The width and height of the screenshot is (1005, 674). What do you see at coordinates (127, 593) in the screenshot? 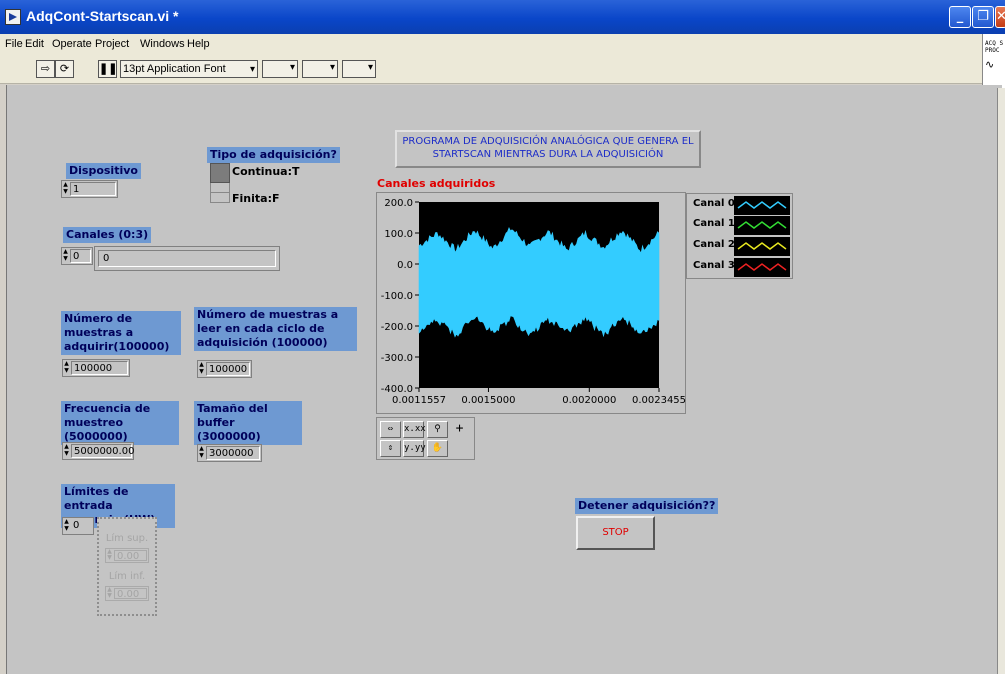
I see `lim-inf-control: ▲ ▼ 0.00` at bounding box center [127, 593].